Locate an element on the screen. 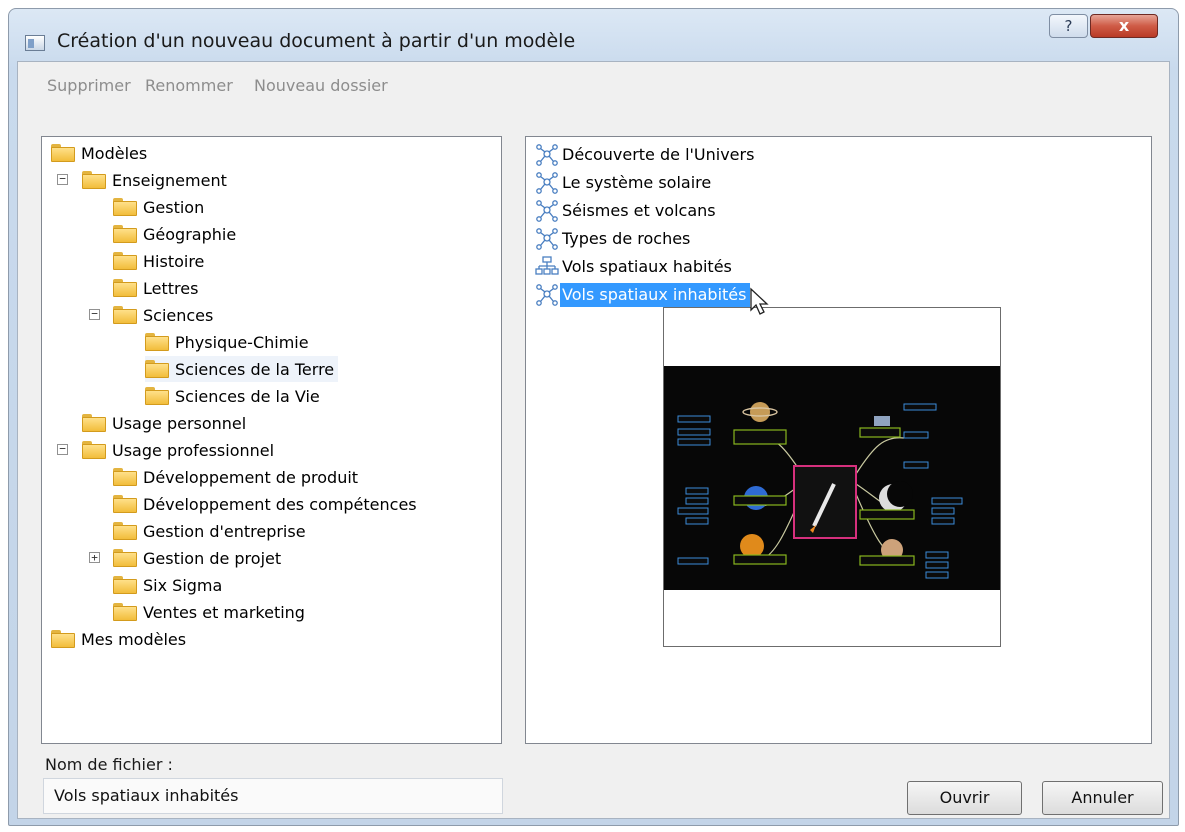  tree-item-dev-competences: Développement des compétences is located at coordinates (265, 504).